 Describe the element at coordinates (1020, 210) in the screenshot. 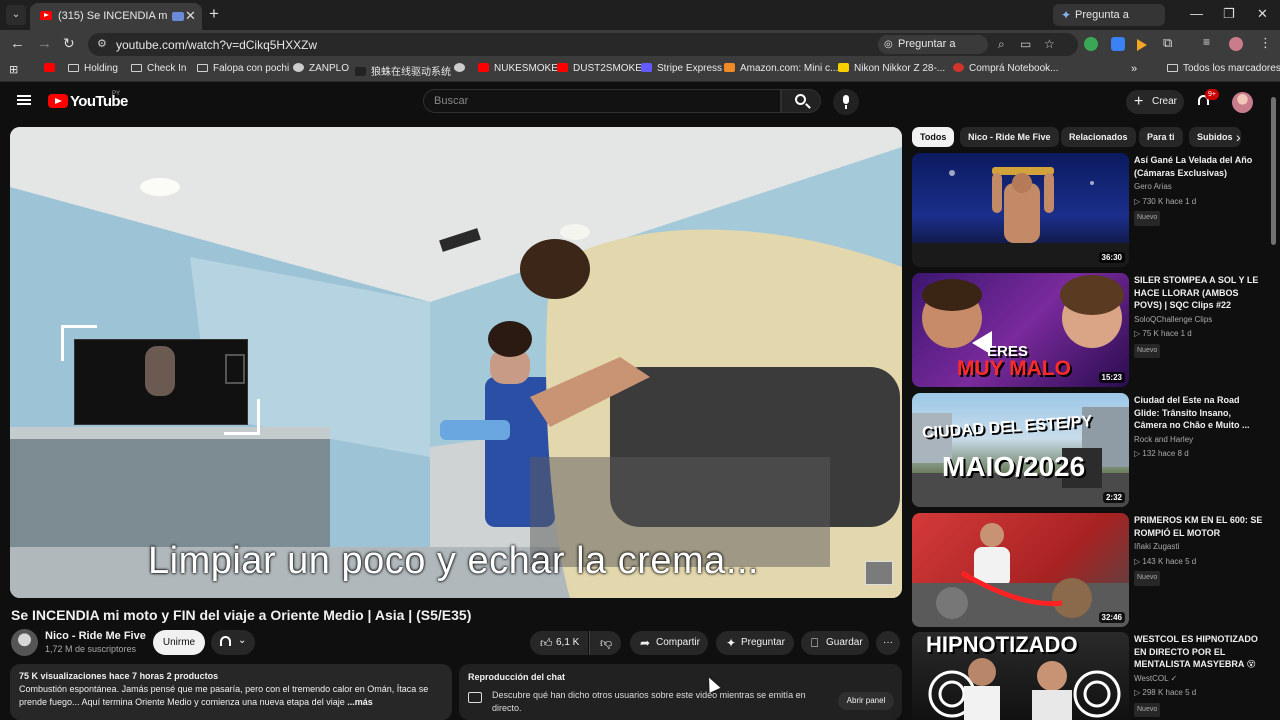

I see `video-thumbnail: 36:30` at that location.